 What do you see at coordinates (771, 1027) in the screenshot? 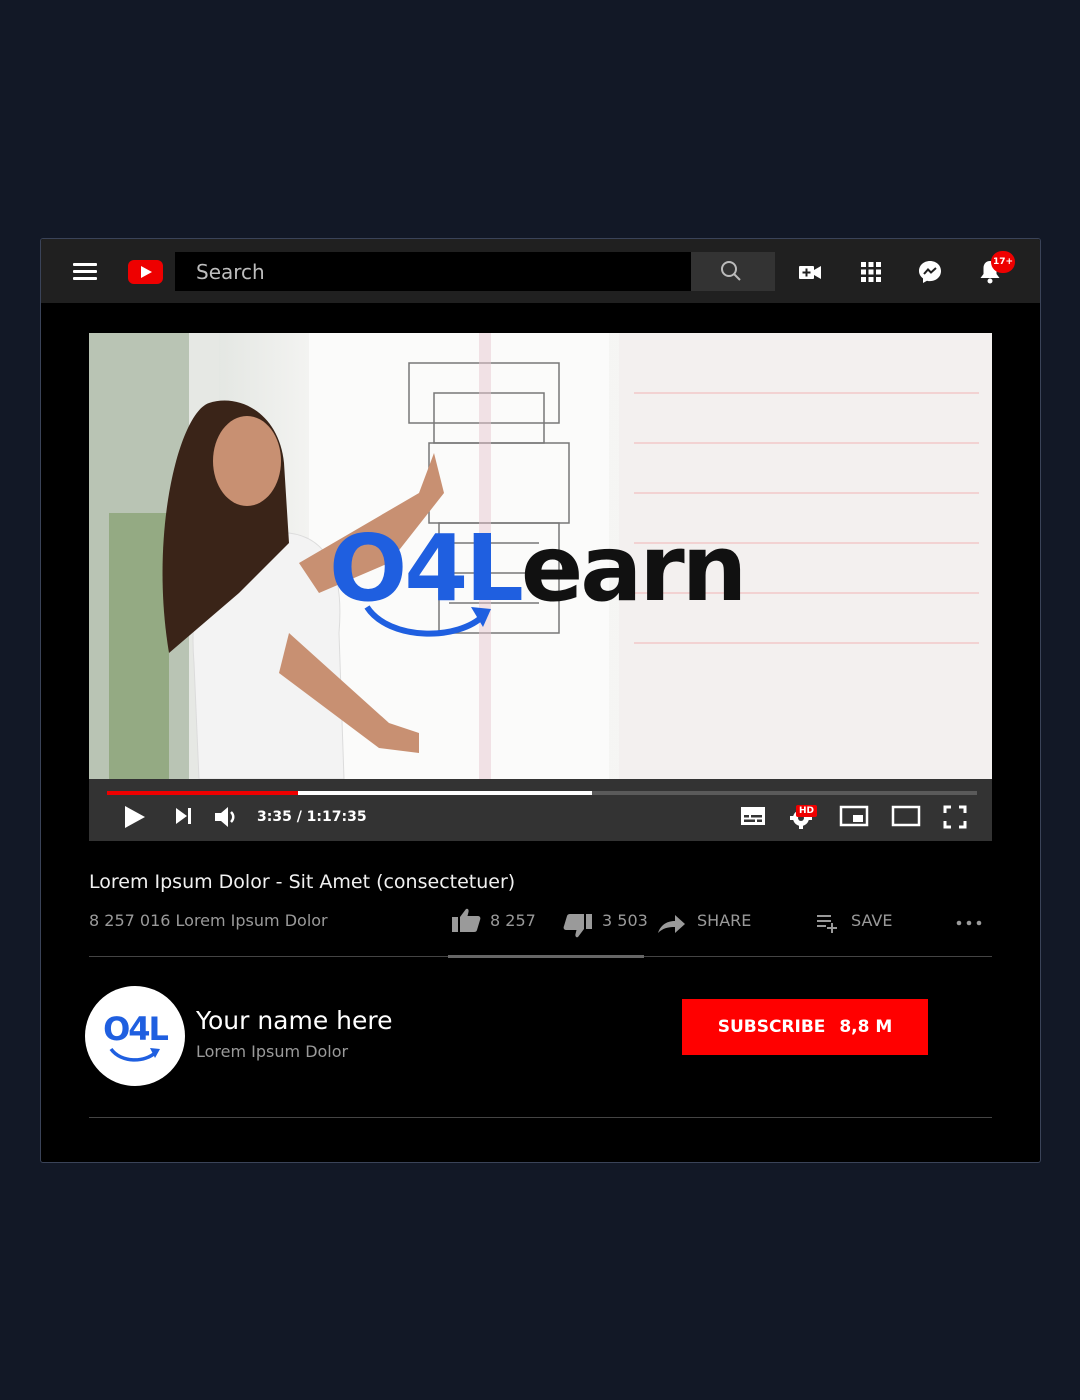
I see `subscribe-label: SUBSCRIBE` at bounding box center [771, 1027].